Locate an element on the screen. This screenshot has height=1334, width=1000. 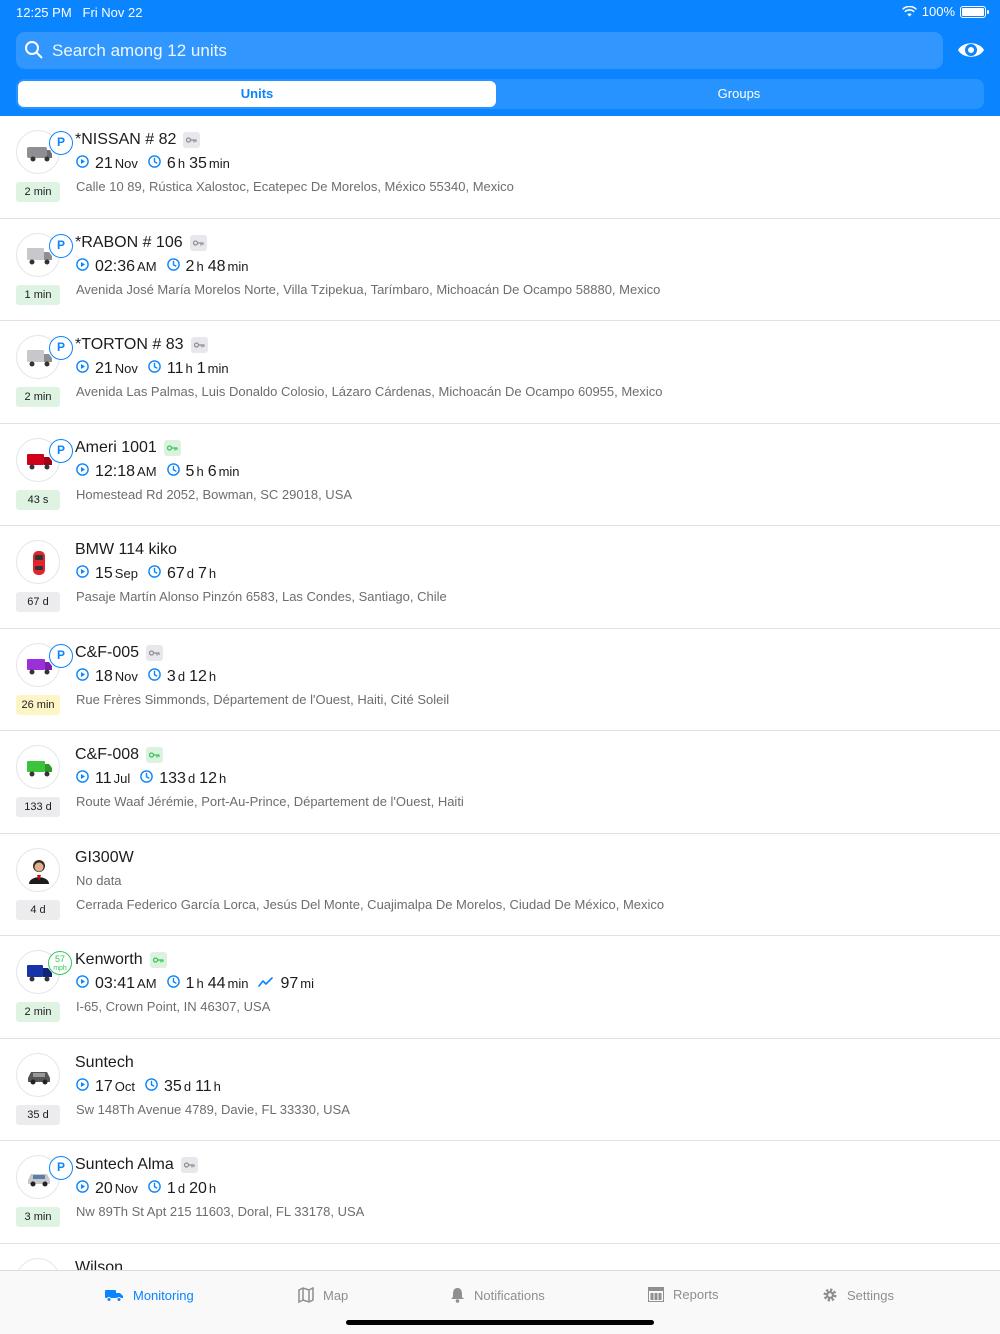
info-value: 2 is located at coordinates (190, 266).